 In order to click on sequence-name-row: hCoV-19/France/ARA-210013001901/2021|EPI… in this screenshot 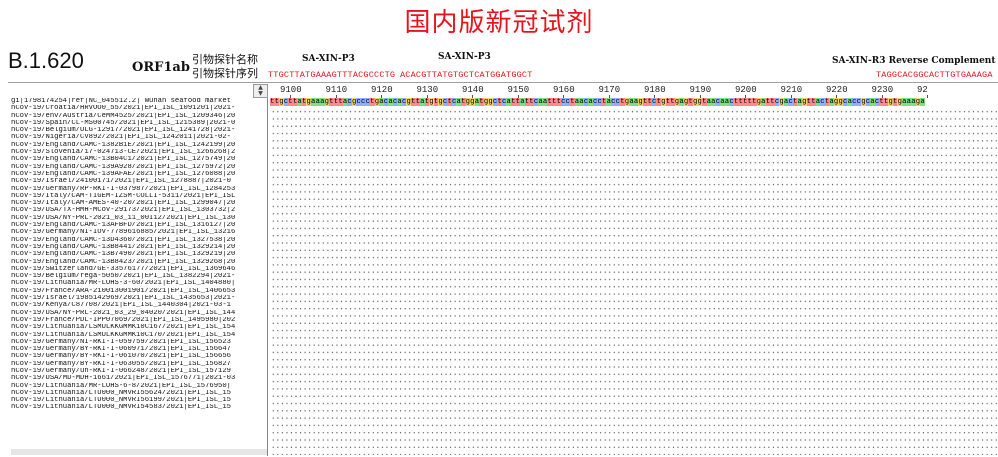, I will do `click(139, 291)`.